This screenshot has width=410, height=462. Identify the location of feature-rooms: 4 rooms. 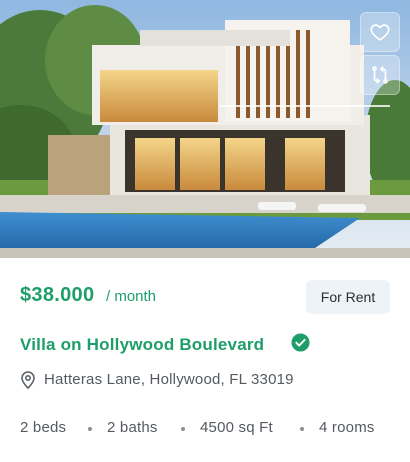
(347, 427).